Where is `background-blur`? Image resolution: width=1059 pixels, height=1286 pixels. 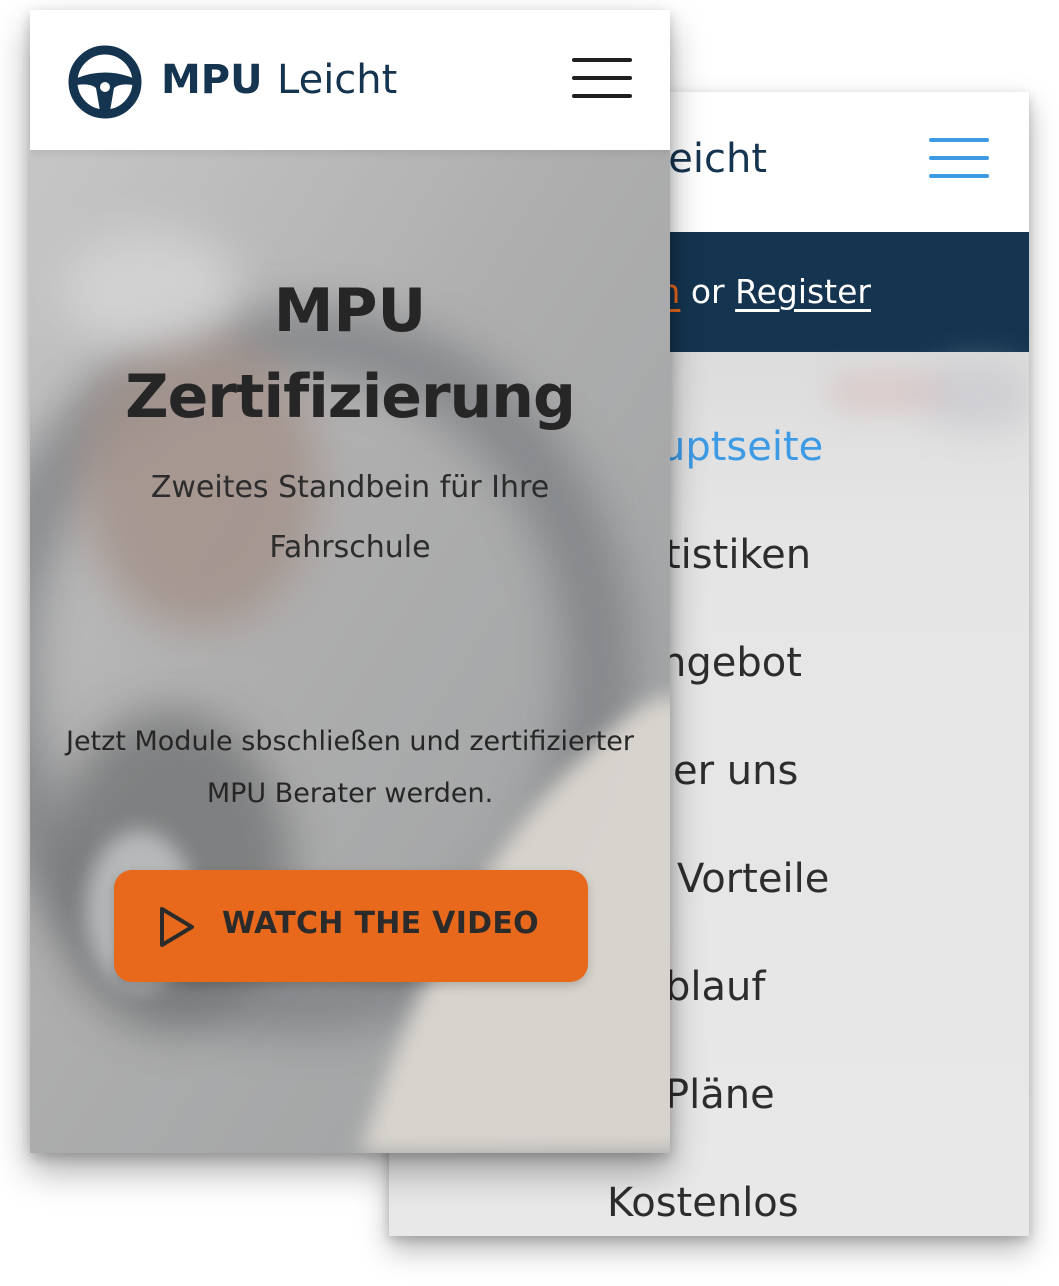
background-blur is located at coordinates (979, 397).